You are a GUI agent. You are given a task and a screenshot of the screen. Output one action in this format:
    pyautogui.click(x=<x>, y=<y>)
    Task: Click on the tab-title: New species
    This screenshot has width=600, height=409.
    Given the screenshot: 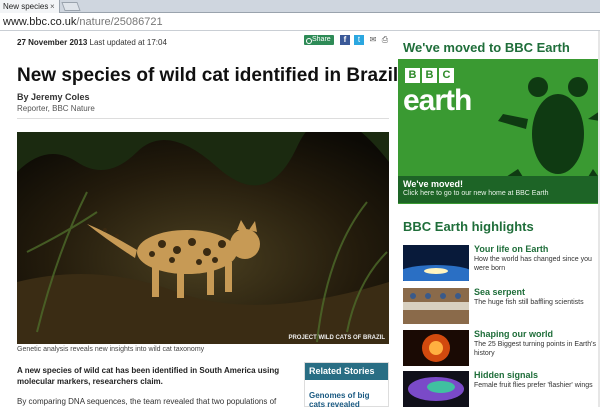 What is the action you would take?
    pyautogui.click(x=26, y=6)
    